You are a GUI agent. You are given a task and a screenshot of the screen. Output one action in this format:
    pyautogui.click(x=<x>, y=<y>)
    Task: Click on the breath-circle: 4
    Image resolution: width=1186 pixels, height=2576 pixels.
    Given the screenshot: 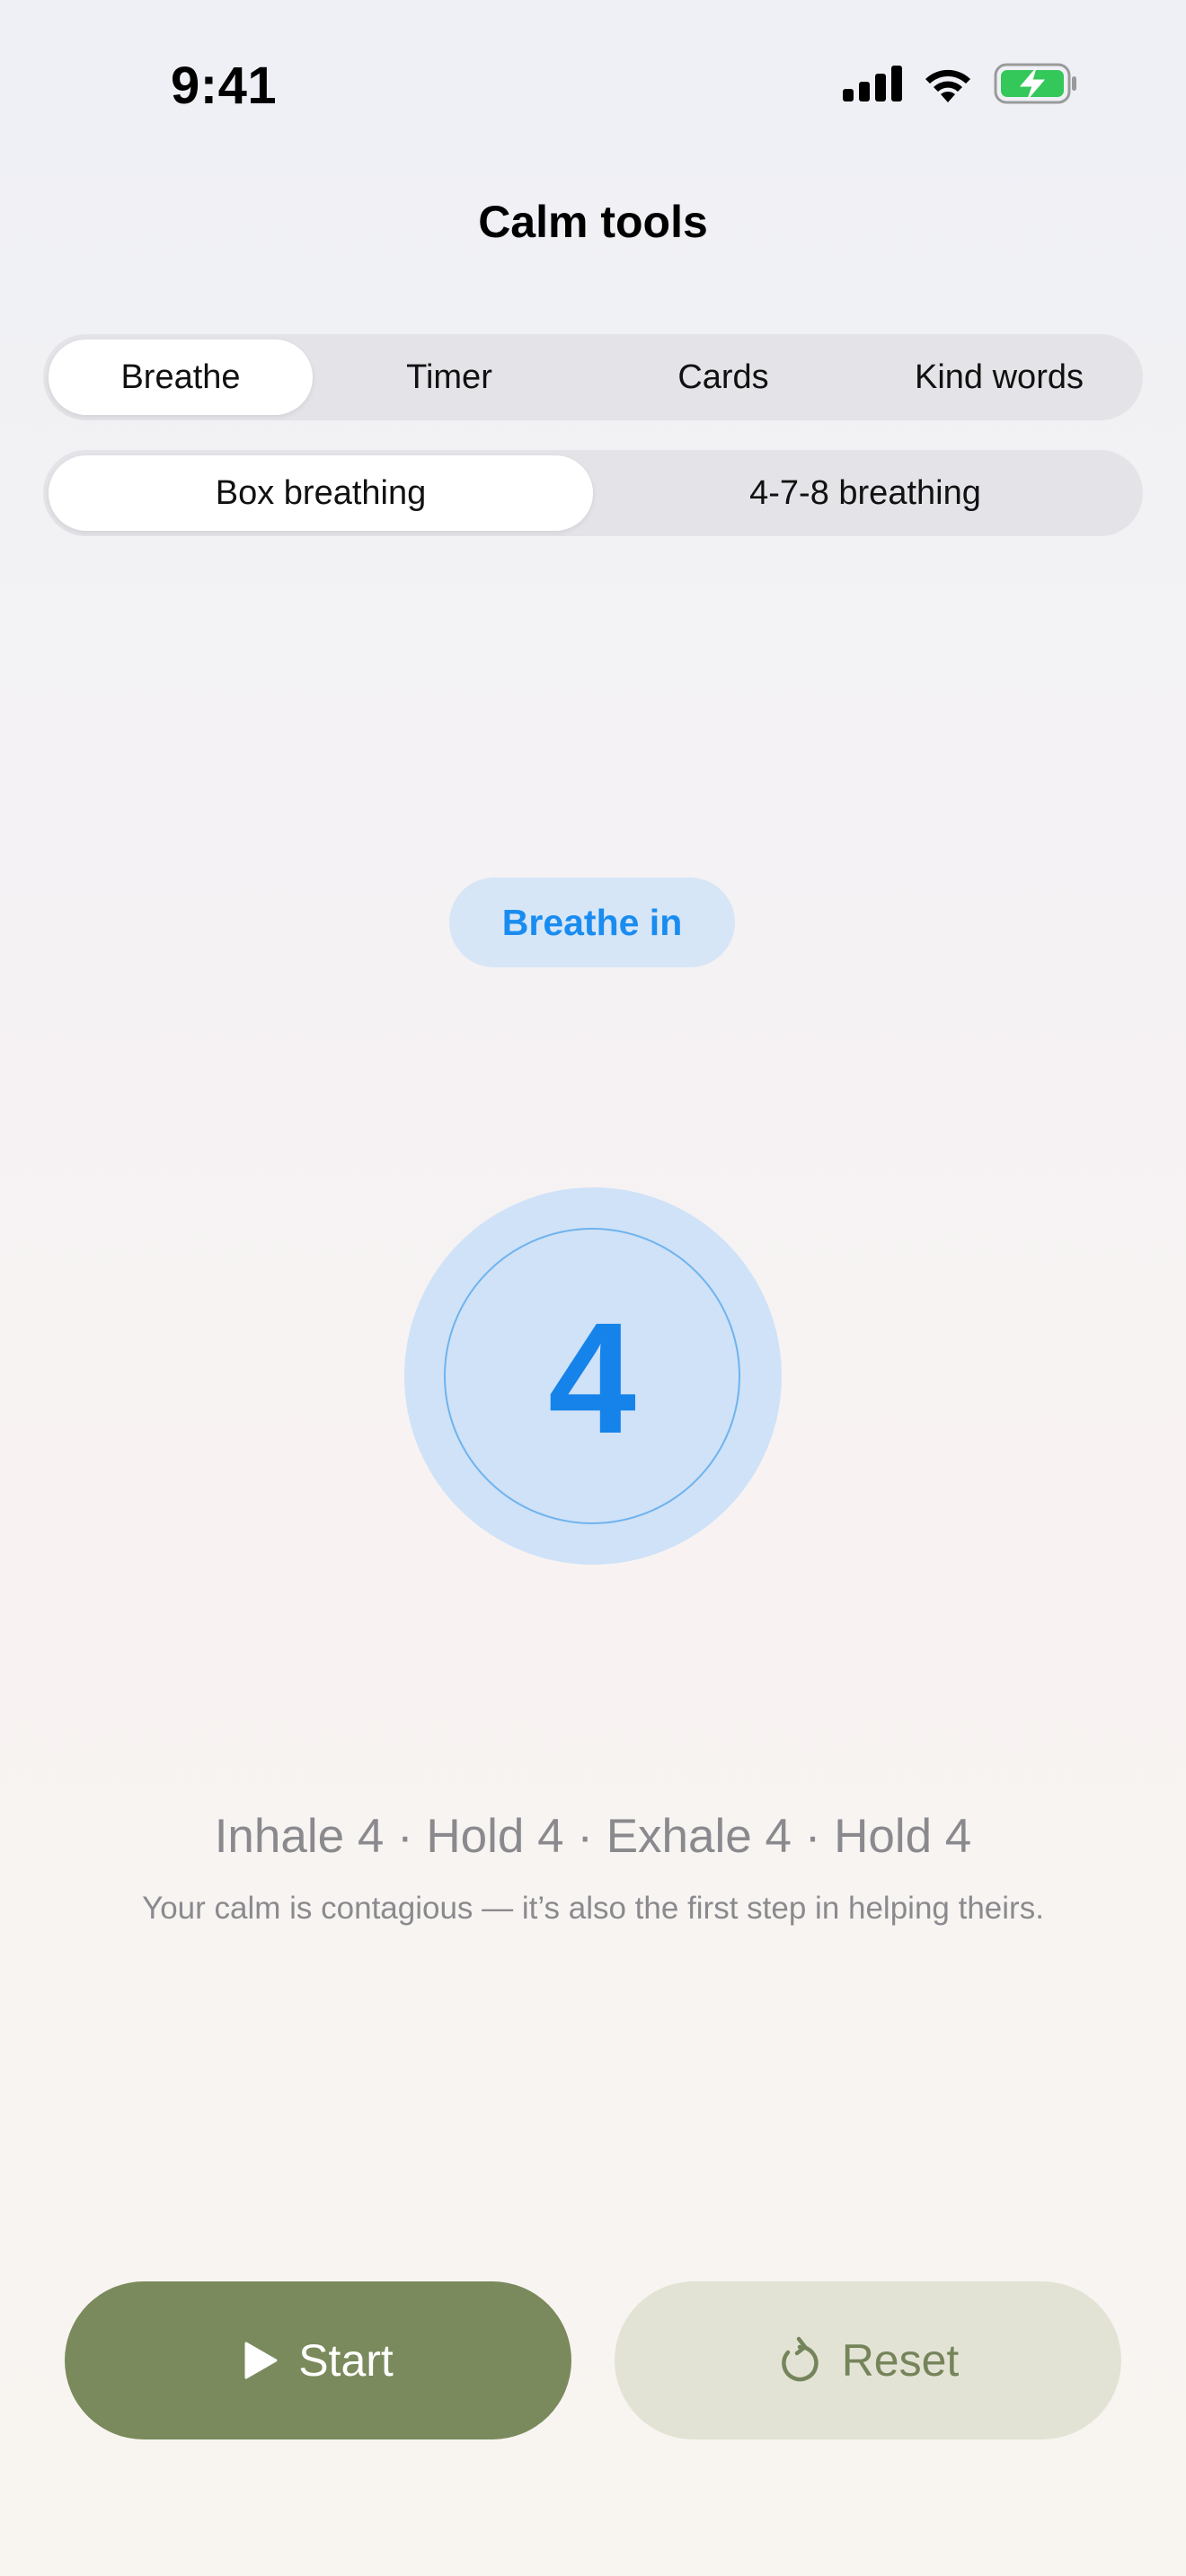 What is the action you would take?
    pyautogui.click(x=592, y=1376)
    